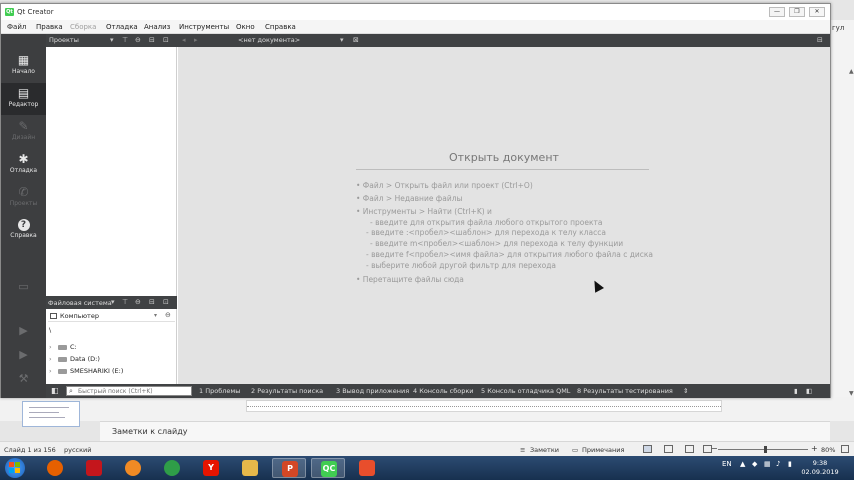 The image size is (854, 480). I want to click on mode-4: ✆ Проекты, so click(23, 198).